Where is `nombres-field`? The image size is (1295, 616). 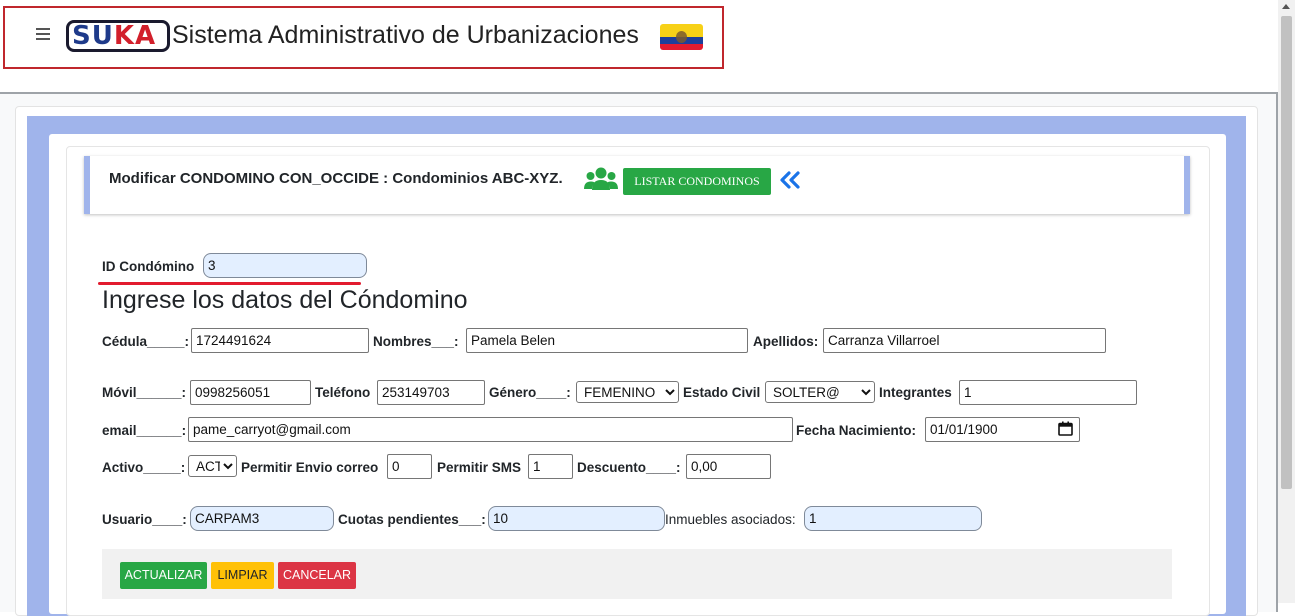 nombres-field is located at coordinates (607, 340).